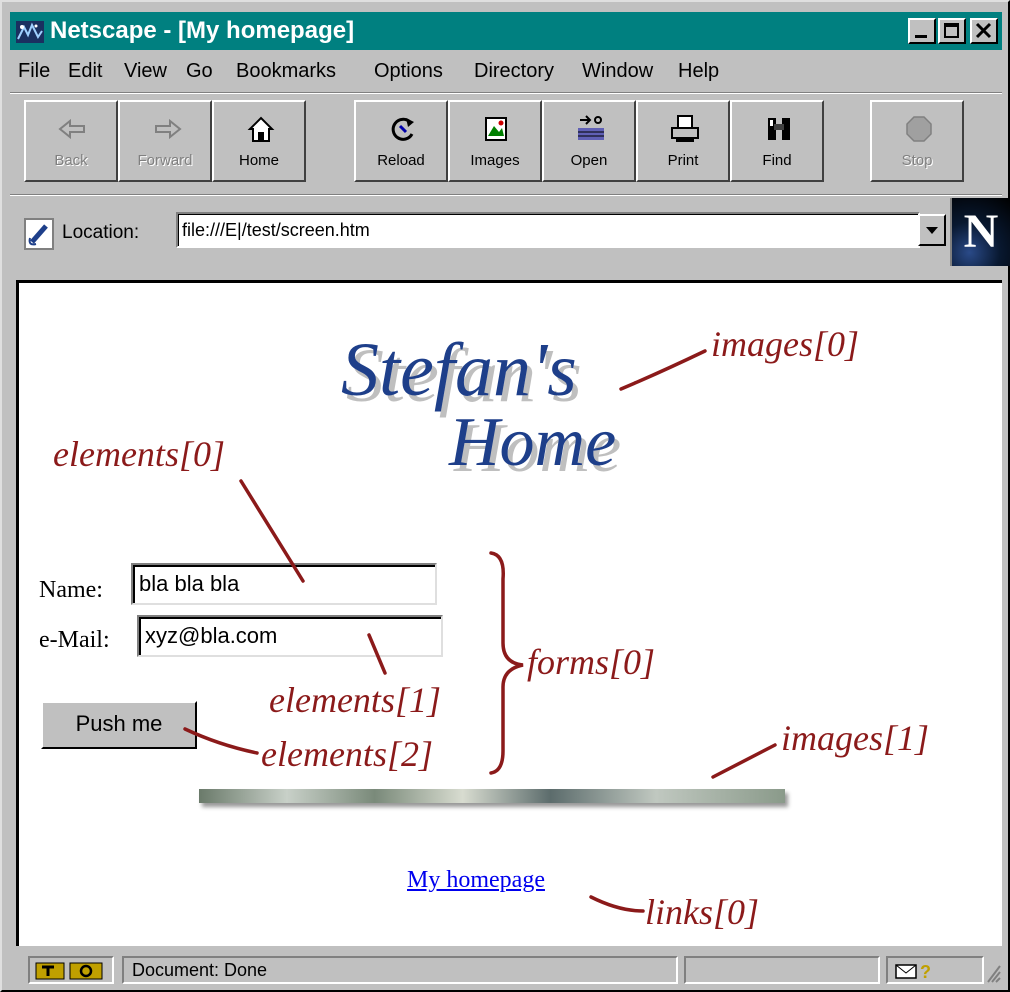 The width and height of the screenshot is (1010, 992). What do you see at coordinates (202, 30) in the screenshot?
I see `window-title: Netscape - [My homepage]` at bounding box center [202, 30].